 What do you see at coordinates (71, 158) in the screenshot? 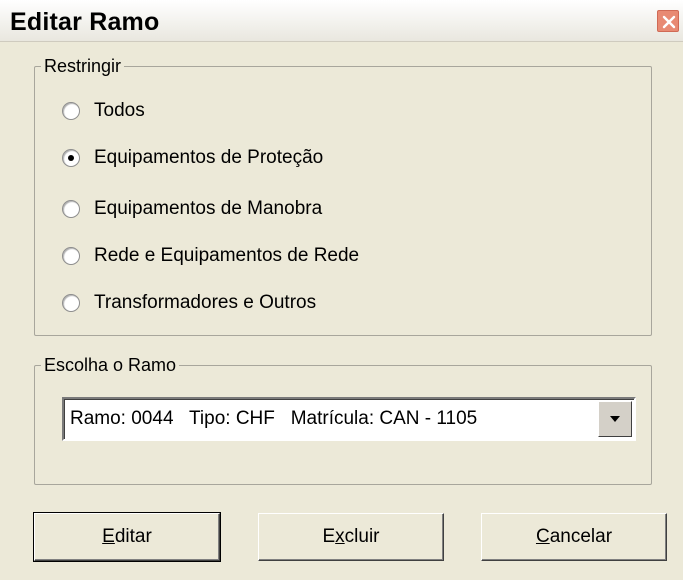
I see `radio-button-selected` at bounding box center [71, 158].